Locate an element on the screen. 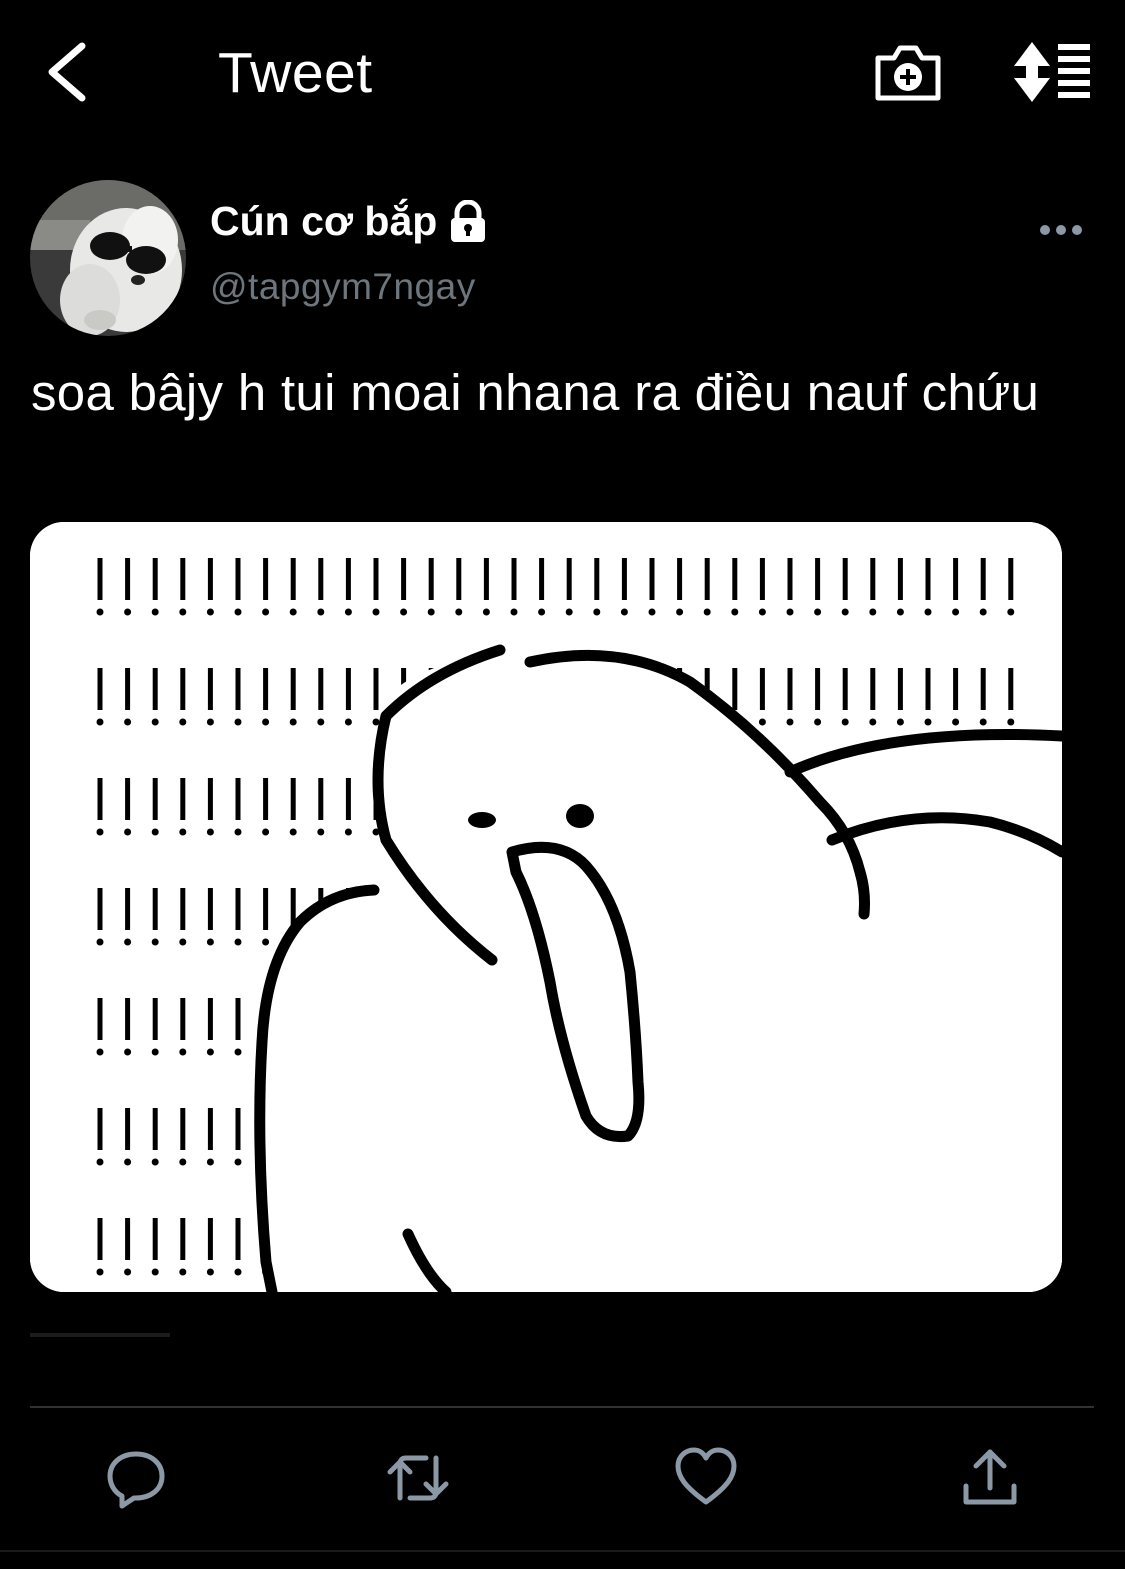  author-name: Cún cơ bắp is located at coordinates (324, 221).